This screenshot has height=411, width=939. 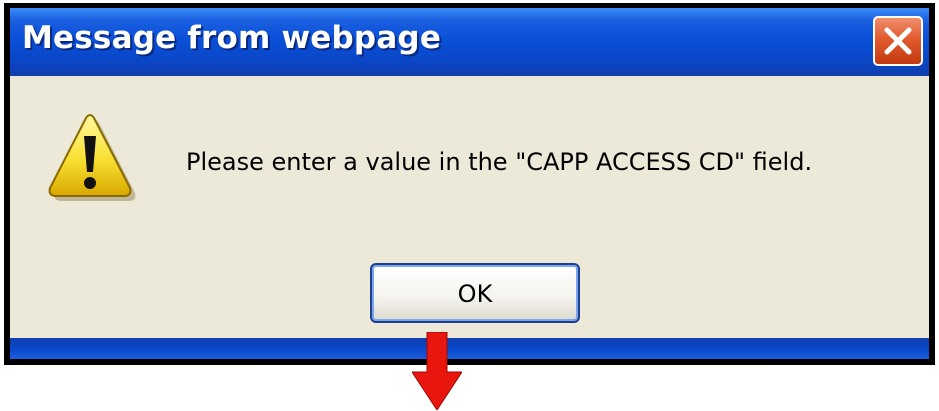 I want to click on warning-icon, so click(x=92, y=157).